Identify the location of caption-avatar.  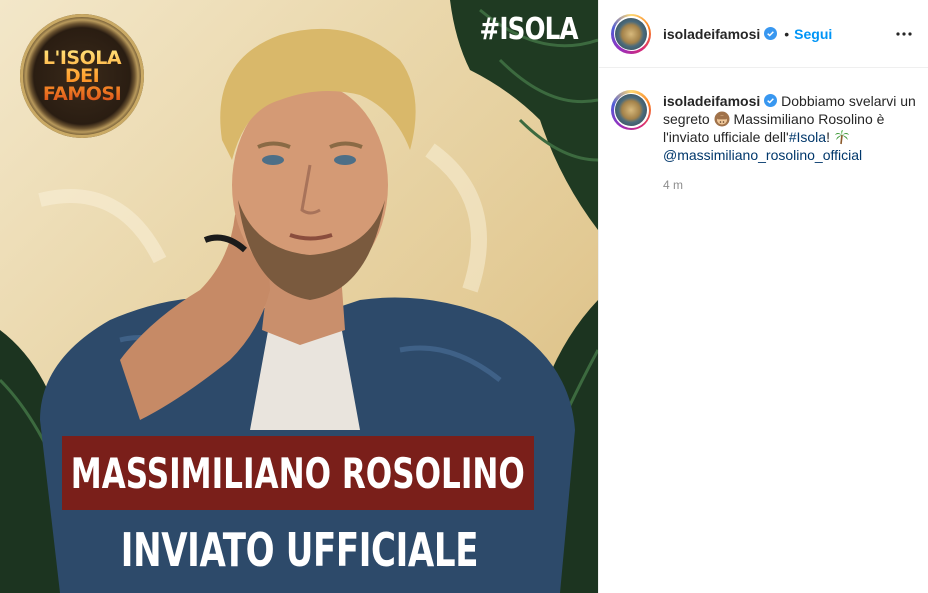
(631, 110).